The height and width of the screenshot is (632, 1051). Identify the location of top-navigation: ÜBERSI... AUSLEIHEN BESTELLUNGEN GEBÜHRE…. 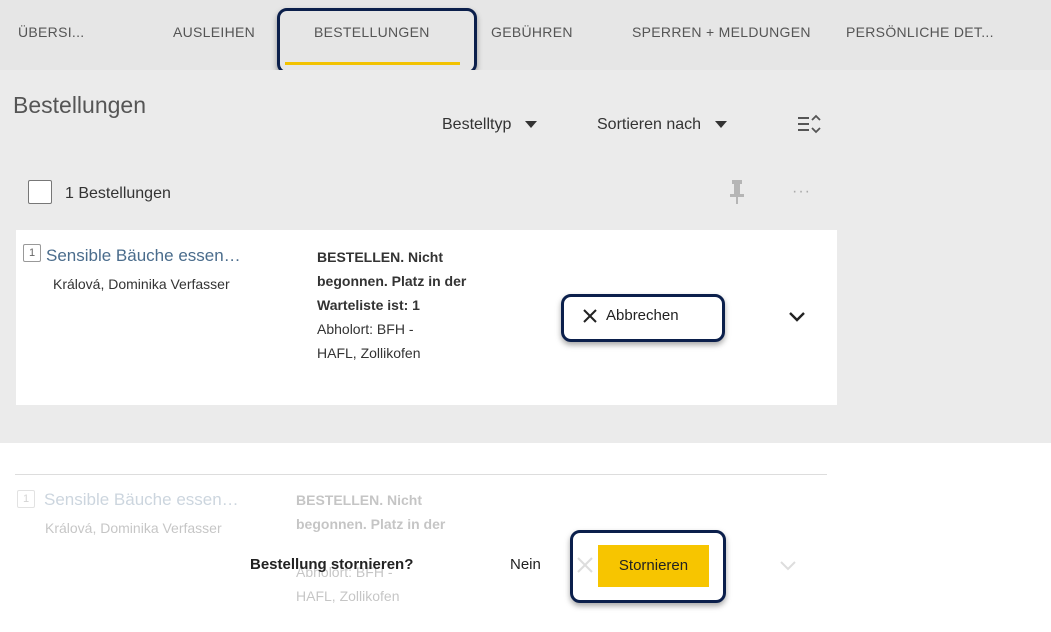
(525, 35).